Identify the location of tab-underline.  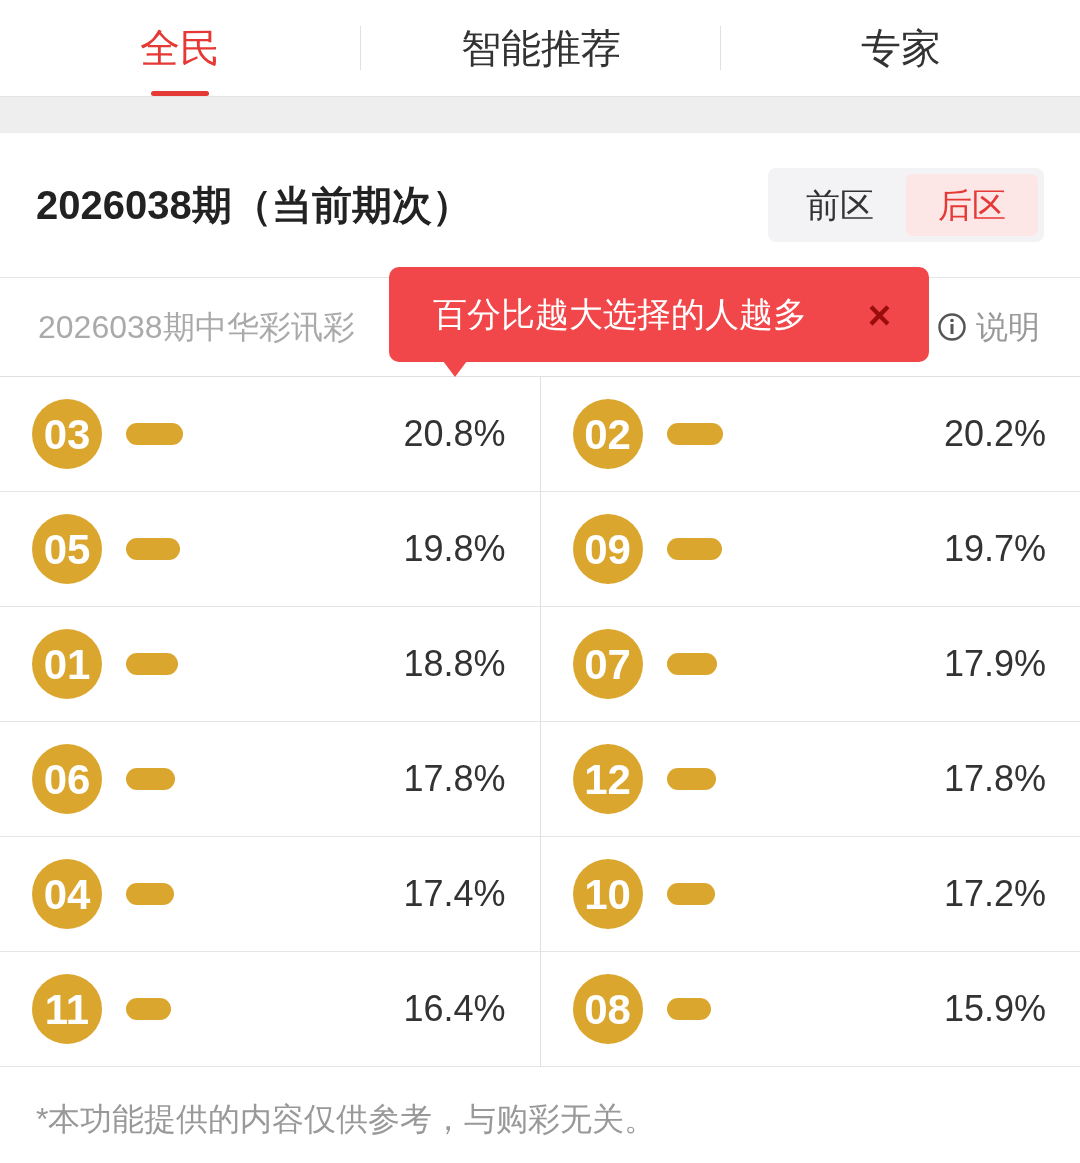
(180, 93).